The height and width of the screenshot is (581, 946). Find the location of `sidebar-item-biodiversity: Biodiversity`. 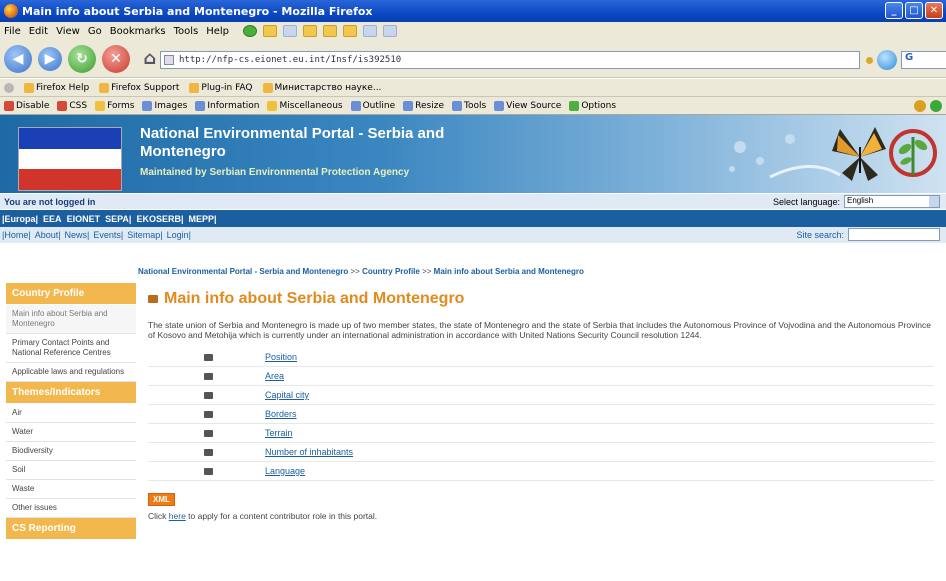

sidebar-item-biodiversity: Biodiversity is located at coordinates (71, 451).